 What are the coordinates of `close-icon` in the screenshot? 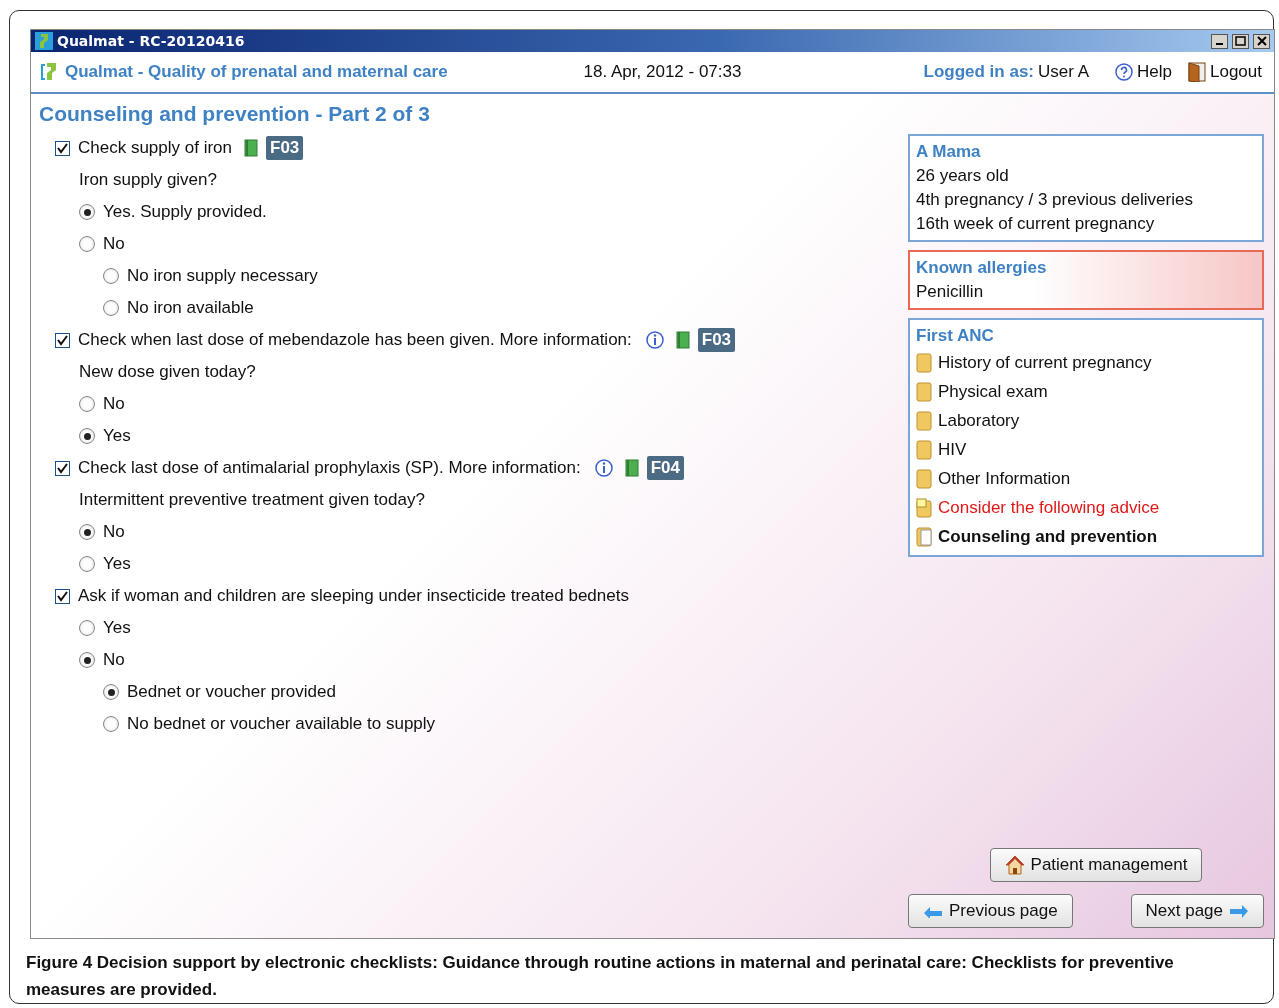 It's located at (1261, 41).